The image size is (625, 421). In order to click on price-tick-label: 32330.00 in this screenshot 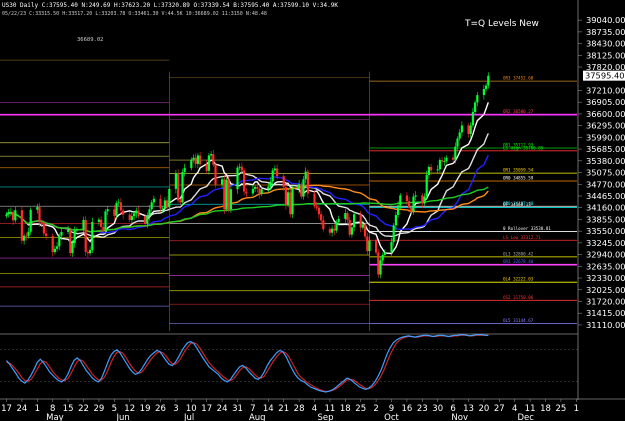, I will do `click(605, 278)`.